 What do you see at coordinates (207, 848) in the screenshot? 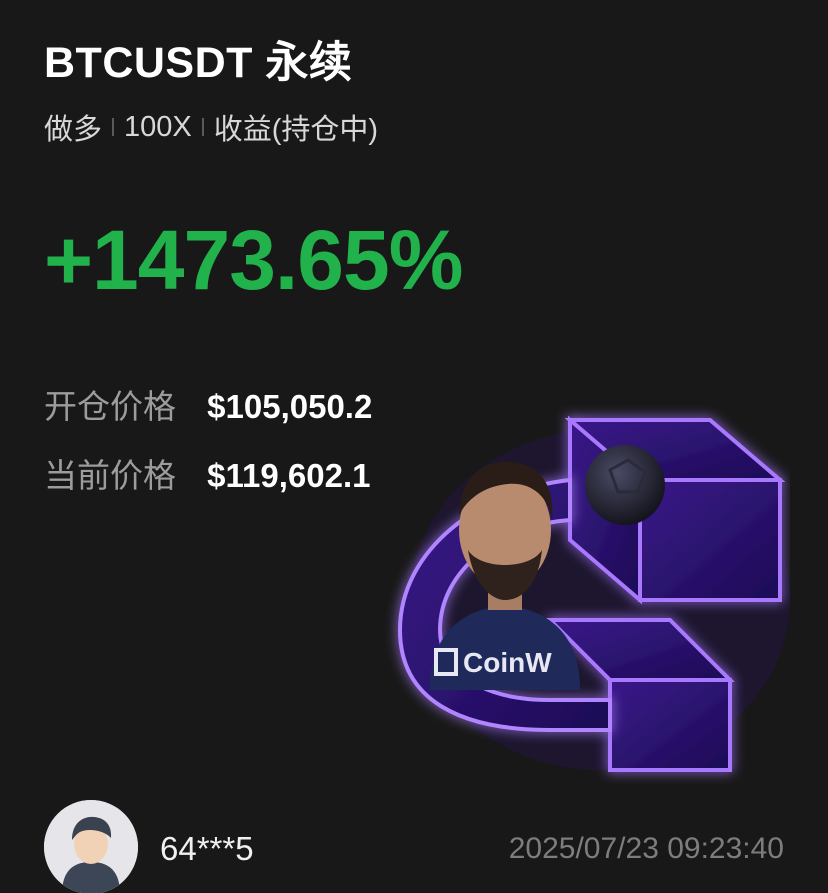
I see `user-name: 64***5` at bounding box center [207, 848].